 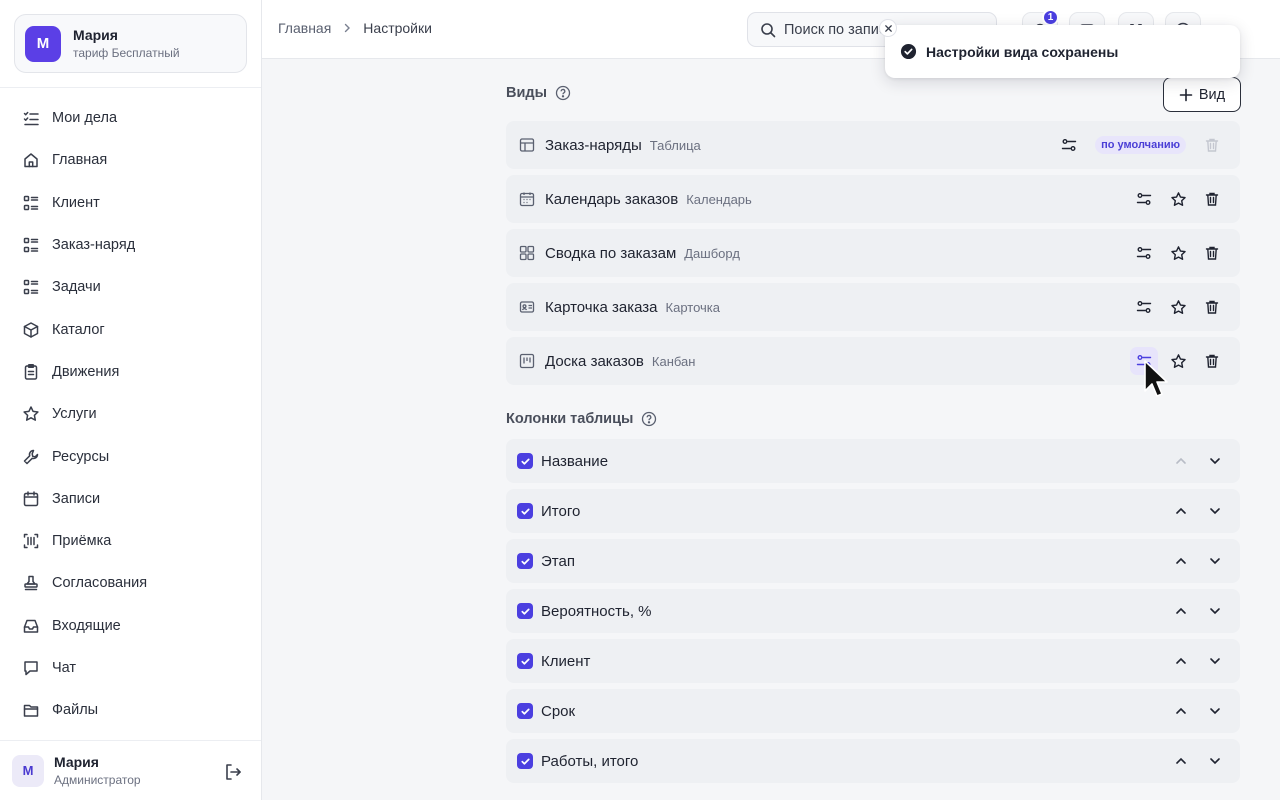 I want to click on breadcrumb-home: Главная, so click(x=304, y=28).